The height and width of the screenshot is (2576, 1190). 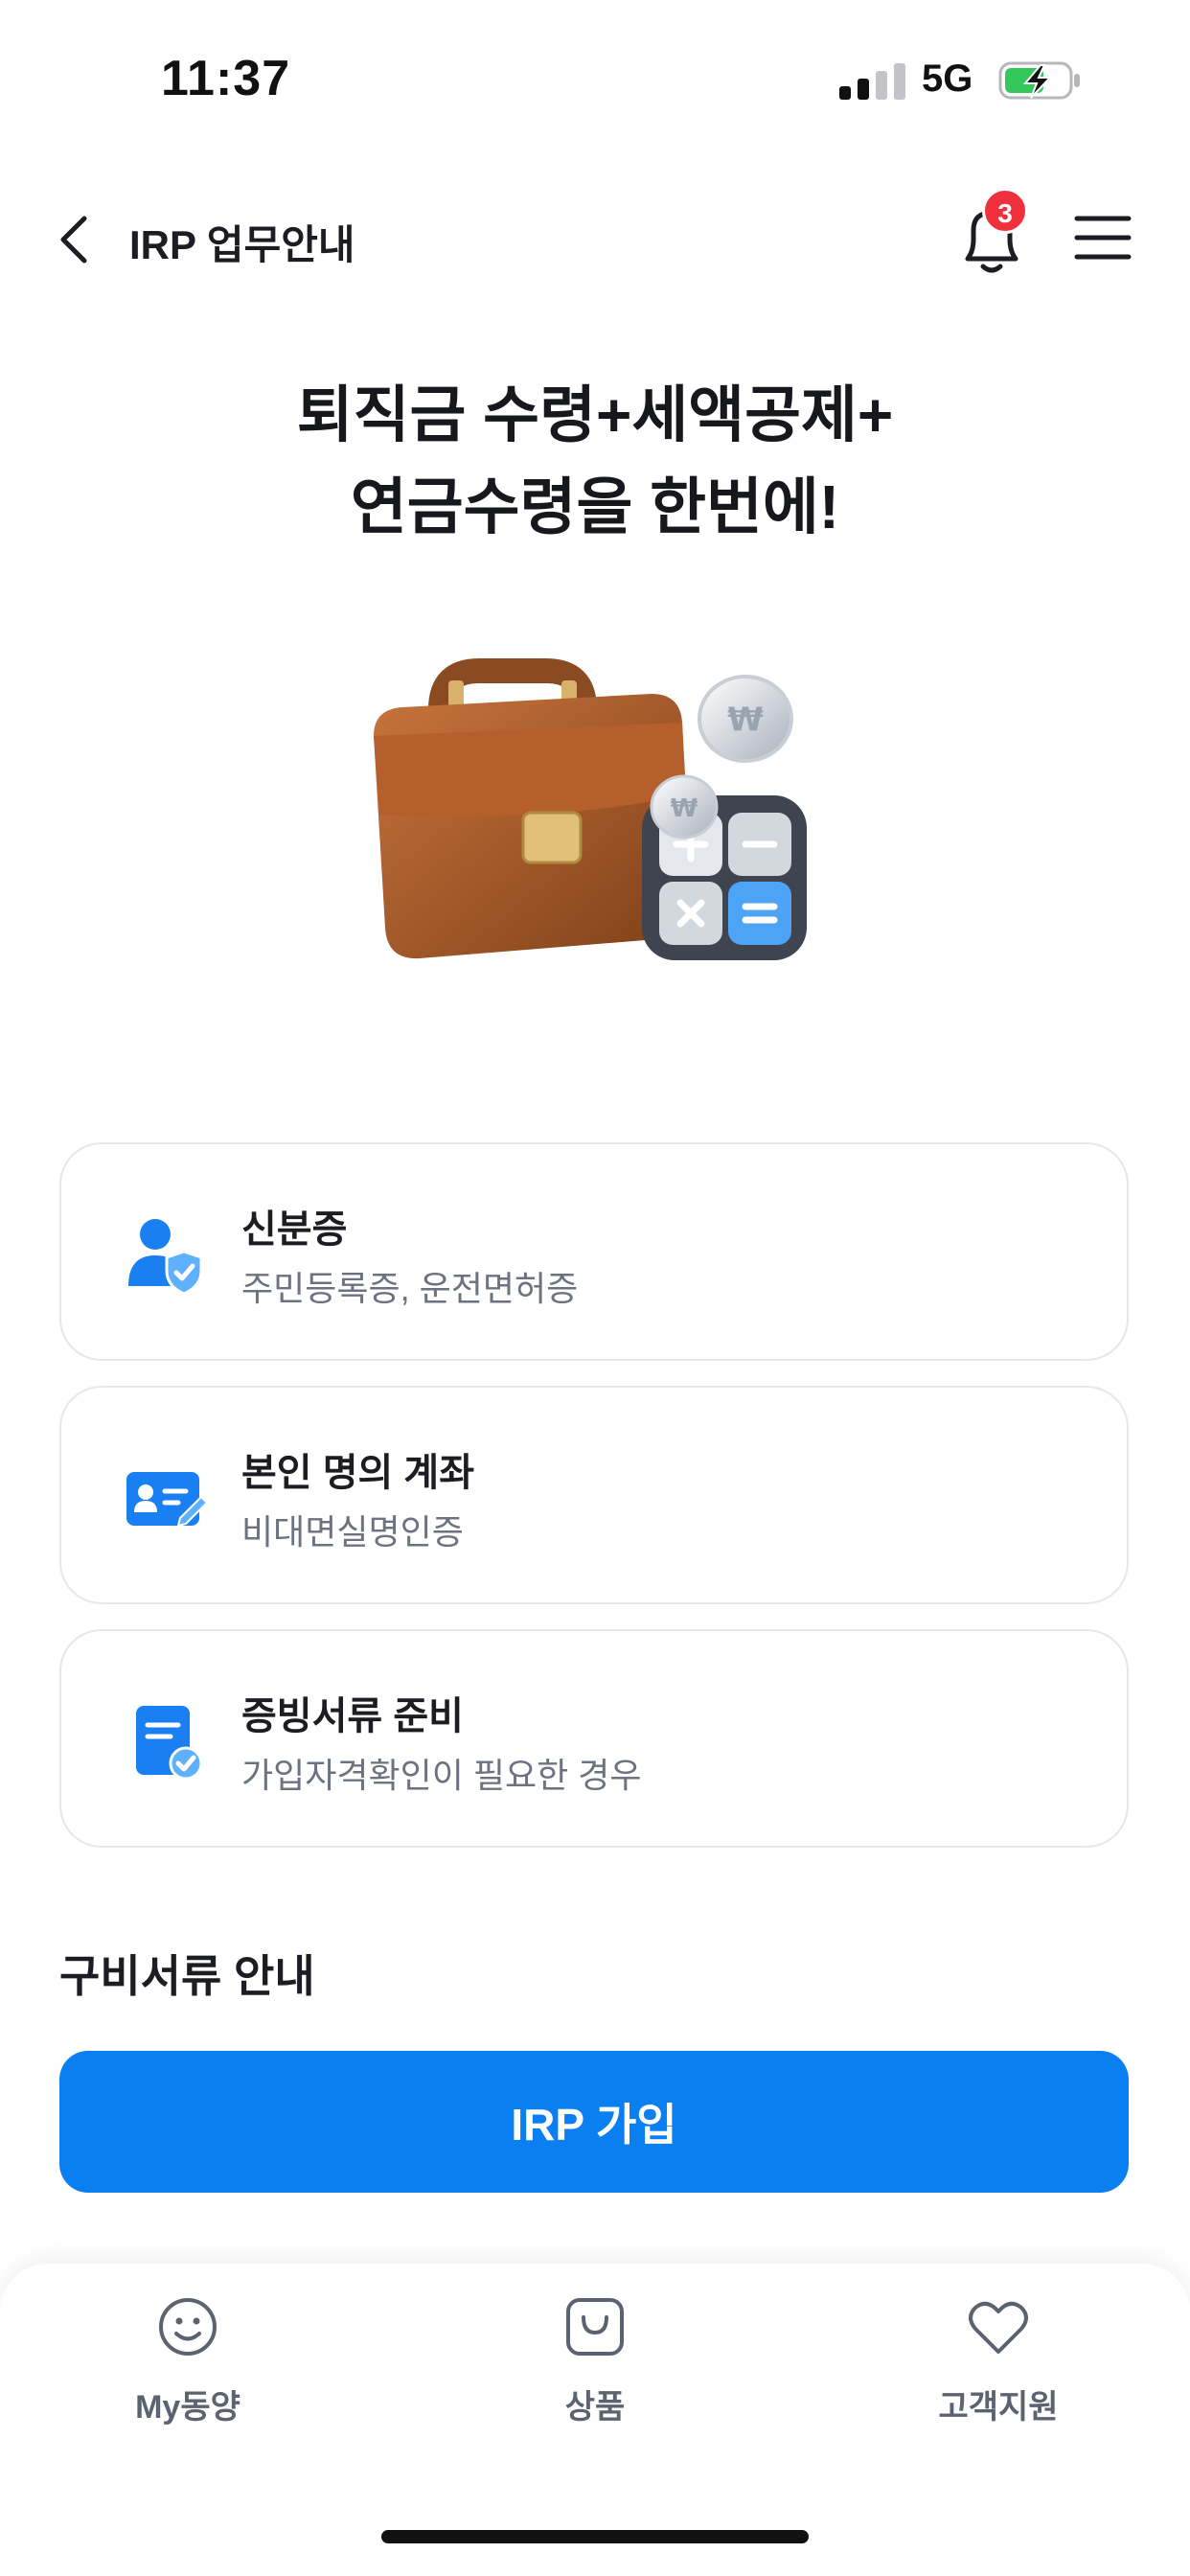 What do you see at coordinates (594, 2122) in the screenshot?
I see `irp-join-button: IRP 가입` at bounding box center [594, 2122].